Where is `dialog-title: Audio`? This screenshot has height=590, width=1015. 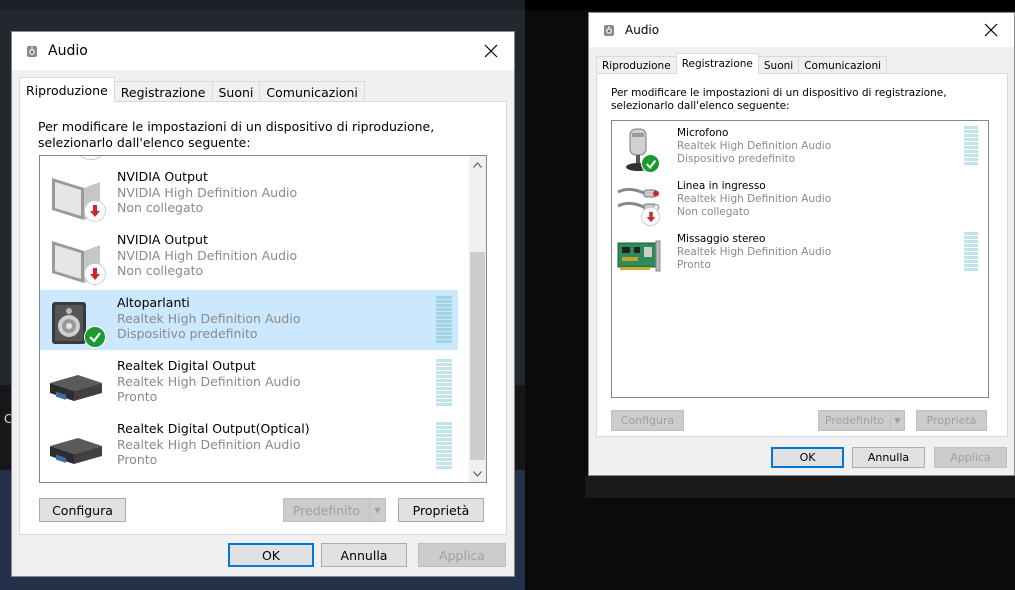
dialog-title: Audio is located at coordinates (642, 30).